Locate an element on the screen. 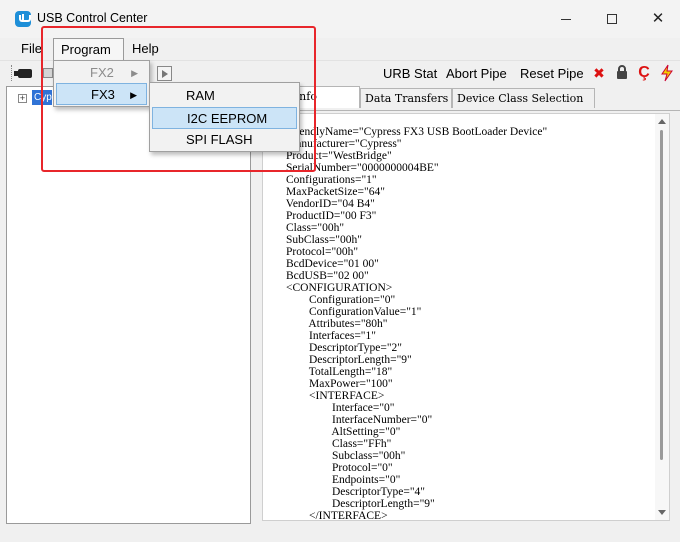  descriptor-line: Configuration="0" is located at coordinates (329, 300).